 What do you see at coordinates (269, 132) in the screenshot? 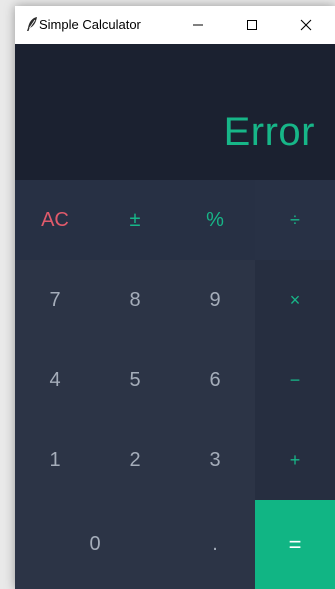
I see `display-value: Error` at bounding box center [269, 132].